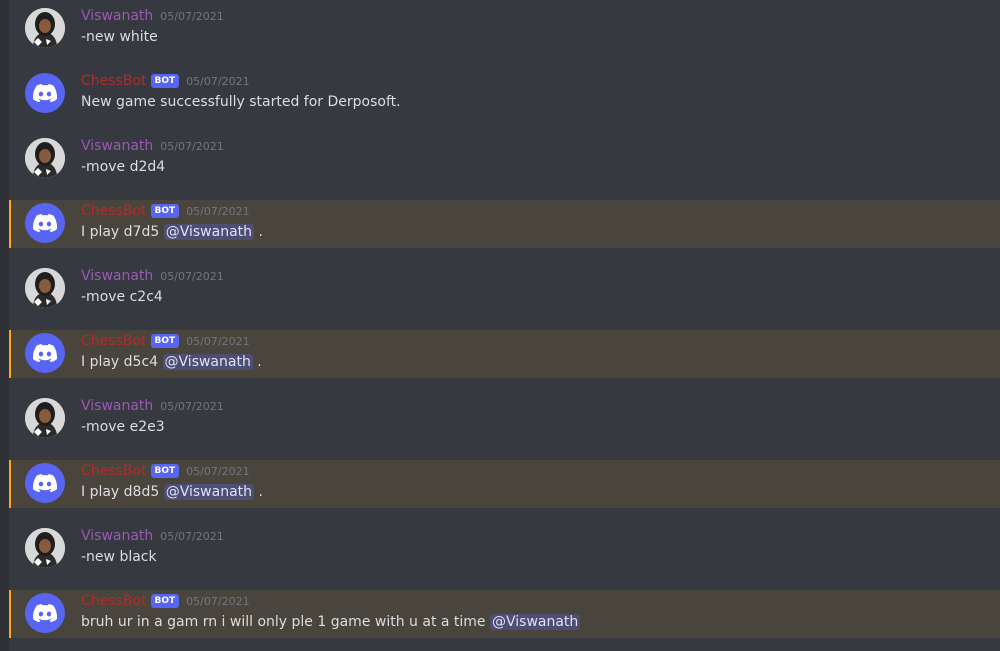 The height and width of the screenshot is (651, 1000). I want to click on message-text: I play d7d5, so click(120, 232).